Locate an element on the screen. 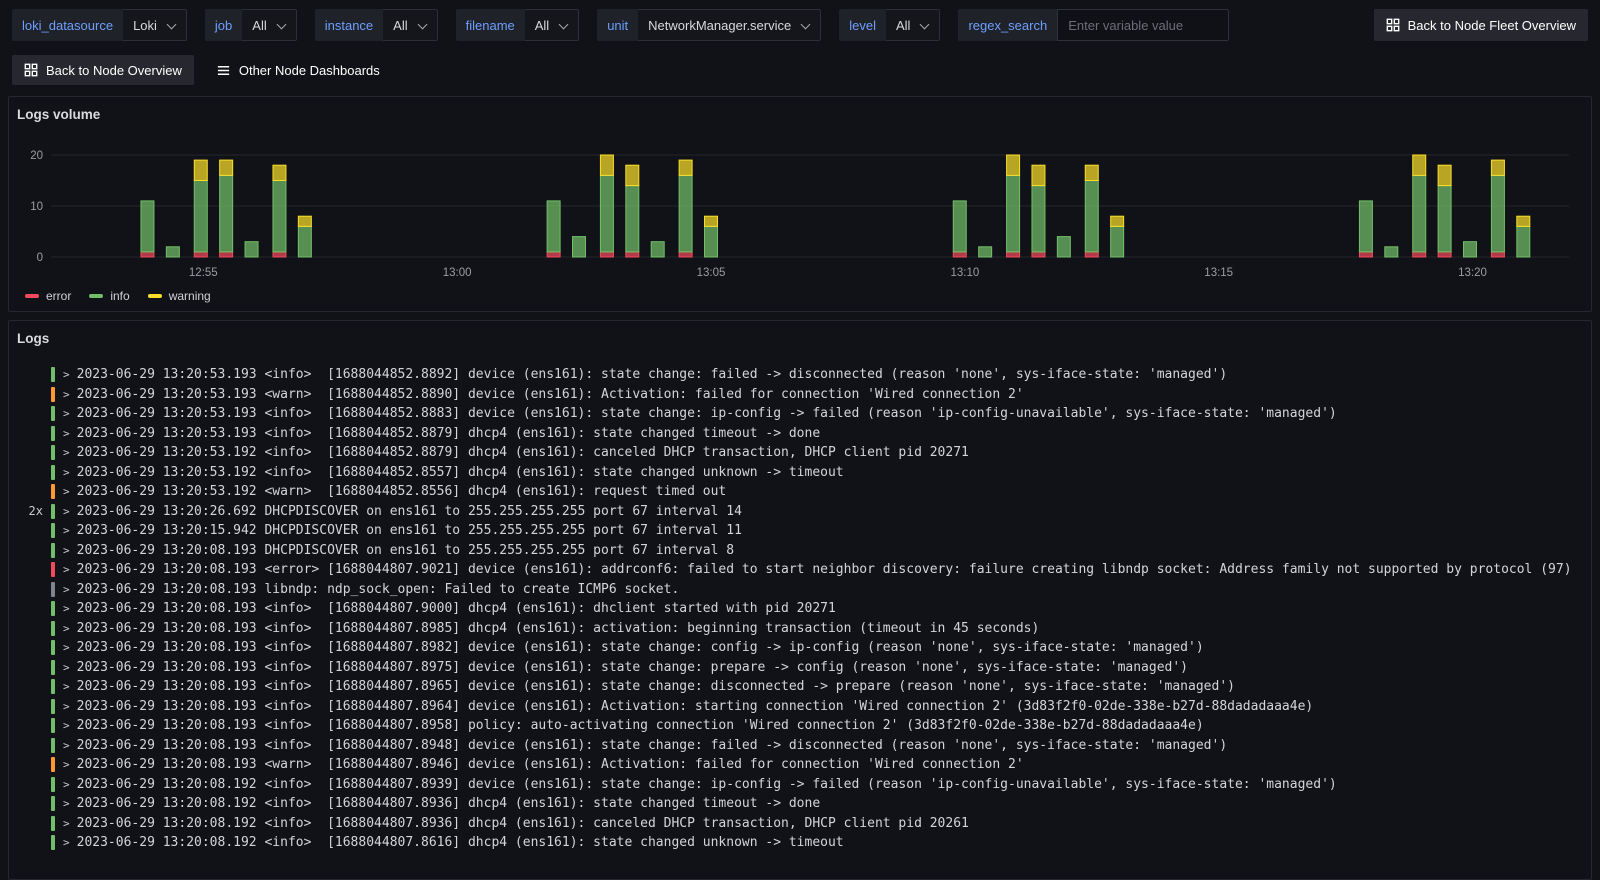 This screenshot has width=1600, height=880. back-to-node-fleet-overview-button: Back to Node Fleet Overview is located at coordinates (1480, 25).